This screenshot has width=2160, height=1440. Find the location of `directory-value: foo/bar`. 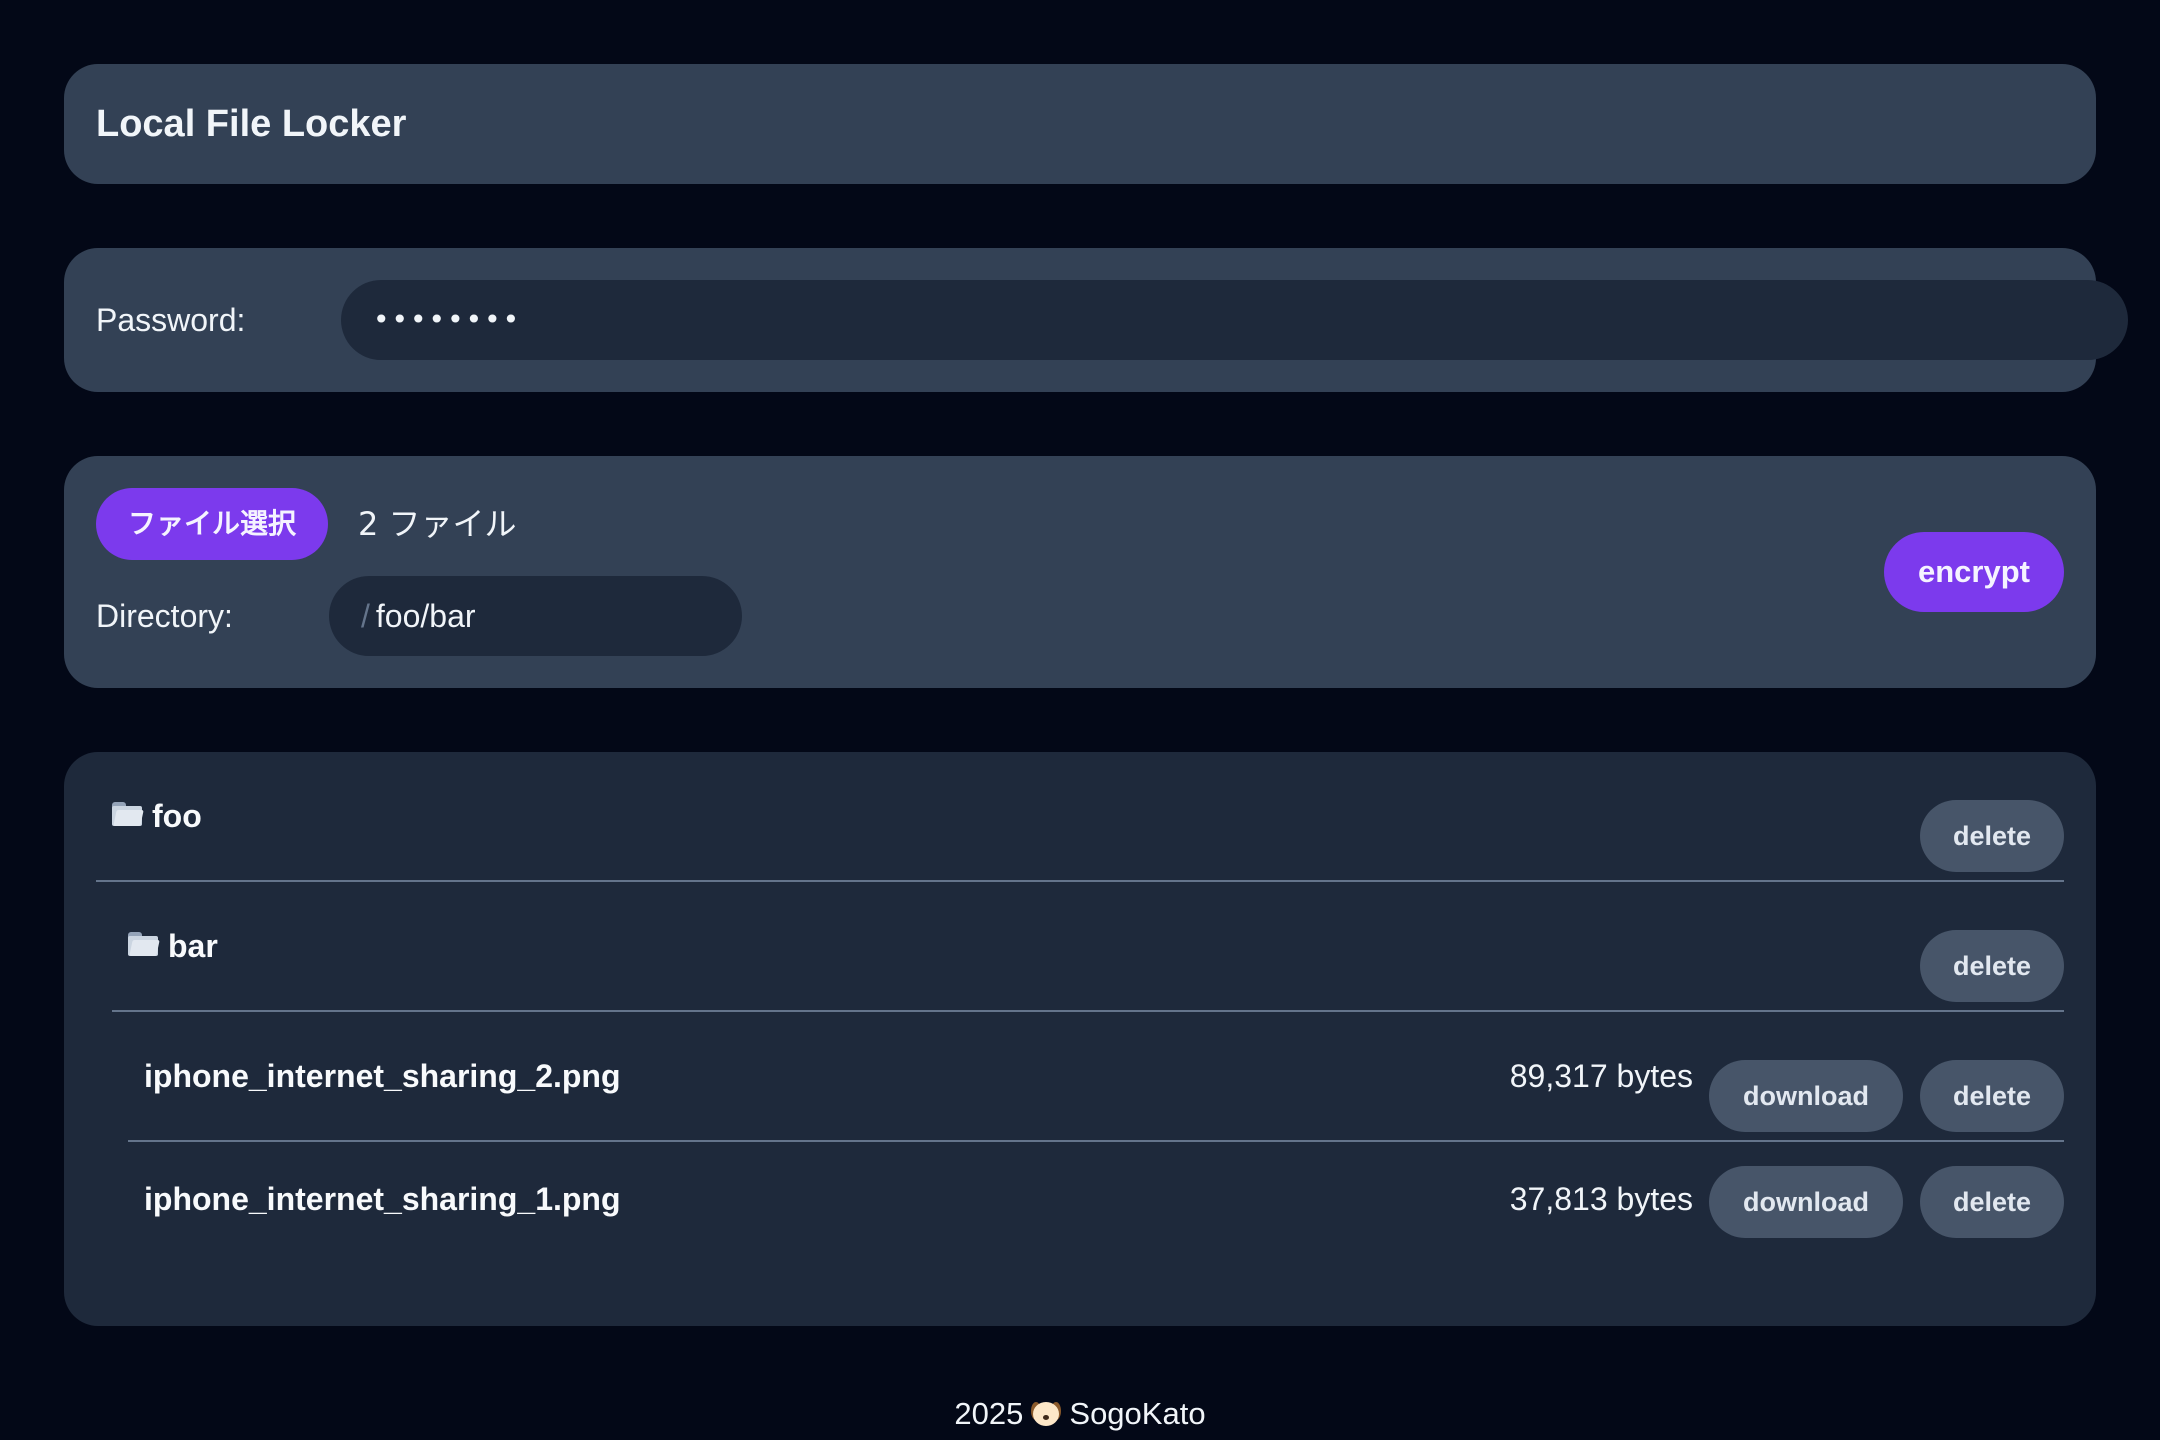

directory-value: foo/bar is located at coordinates (425, 616).